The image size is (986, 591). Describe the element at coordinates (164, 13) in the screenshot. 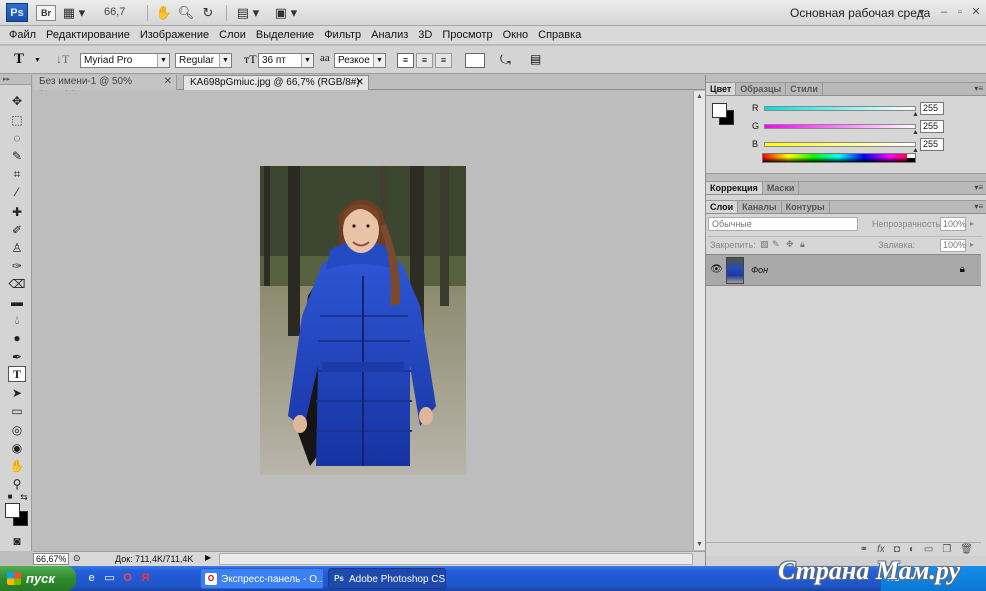

I see `hand-tool-icon: ✋` at that location.